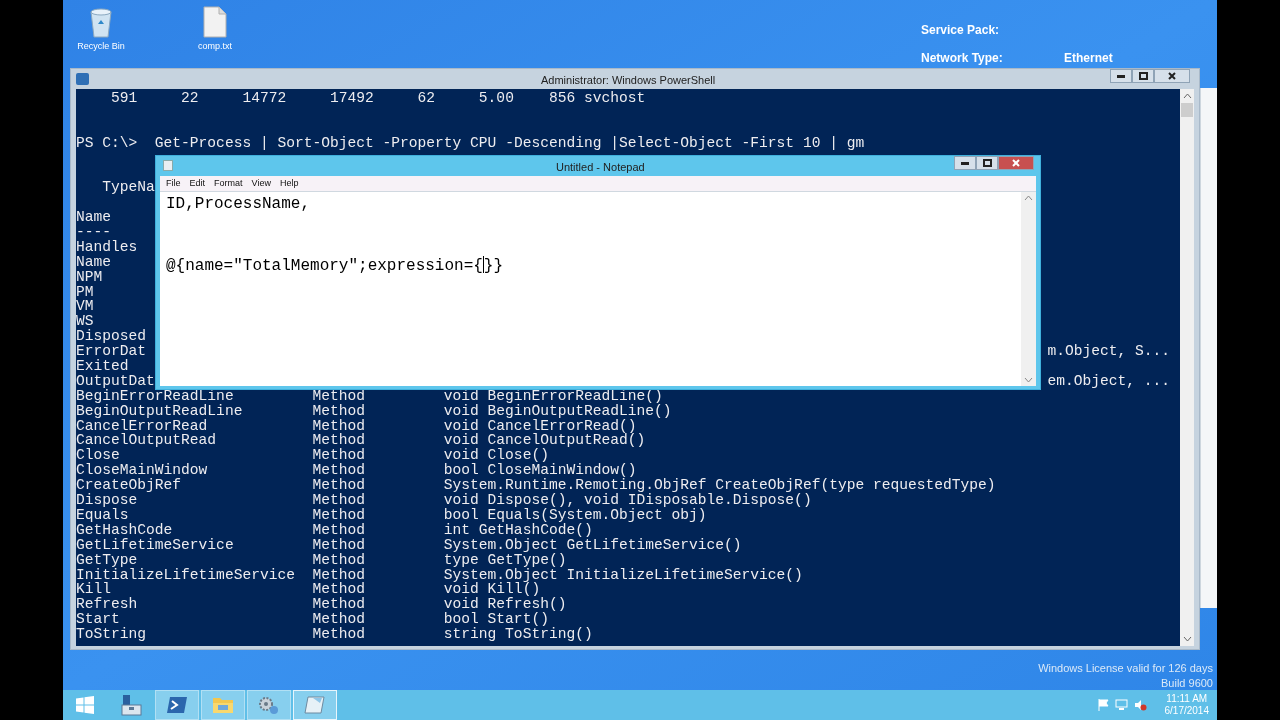 The width and height of the screenshot is (1280, 720). I want to click on member-definition: void Kill(), so click(492, 590).